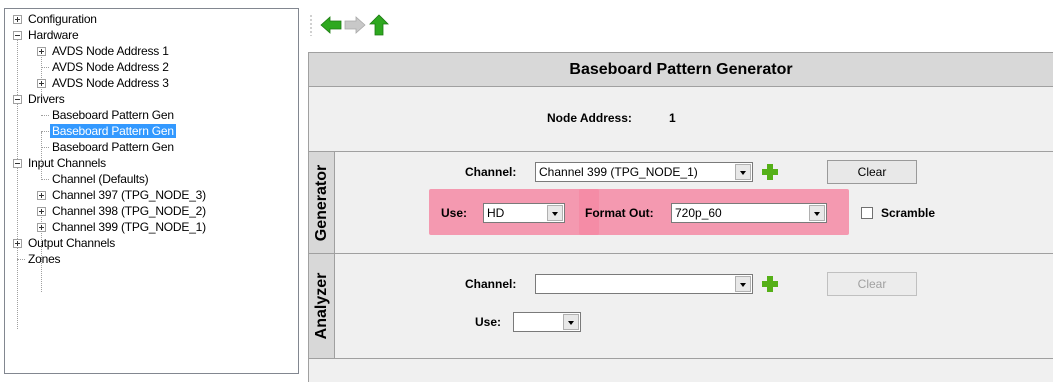 This screenshot has height=382, width=1054. I want to click on use-select: HD, so click(524, 213).